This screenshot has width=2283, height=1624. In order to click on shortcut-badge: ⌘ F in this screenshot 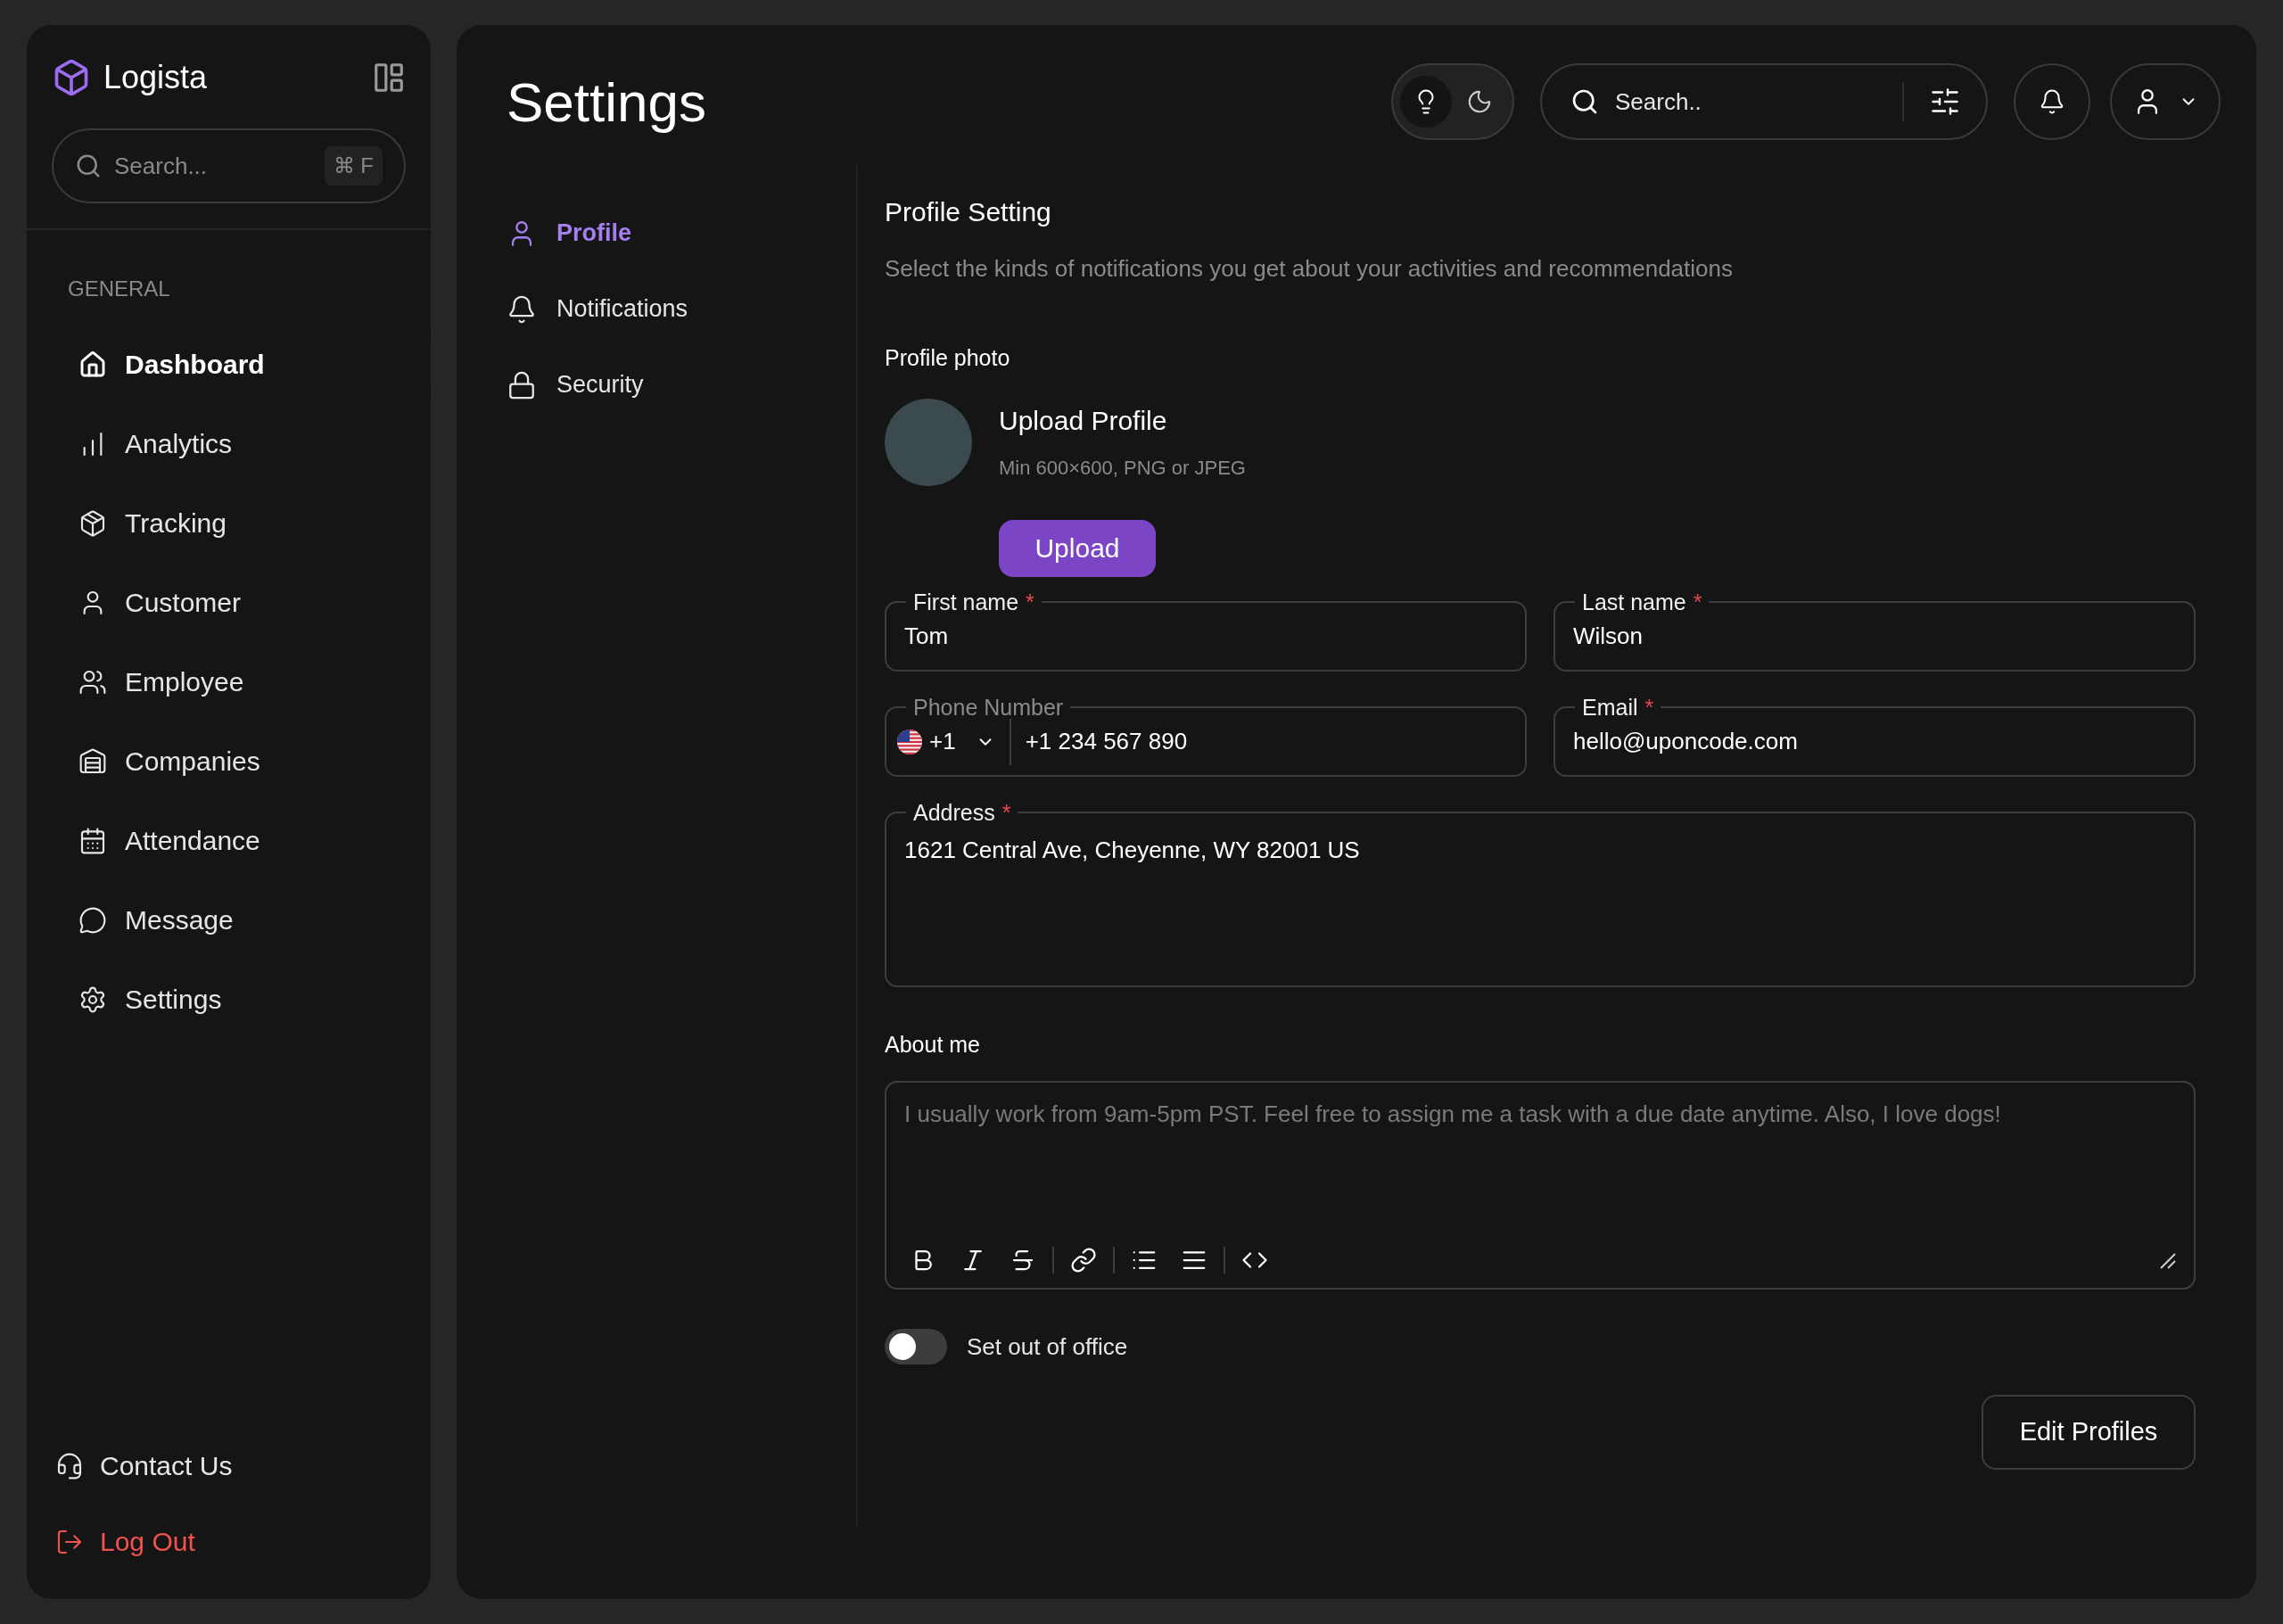, I will do `click(353, 165)`.